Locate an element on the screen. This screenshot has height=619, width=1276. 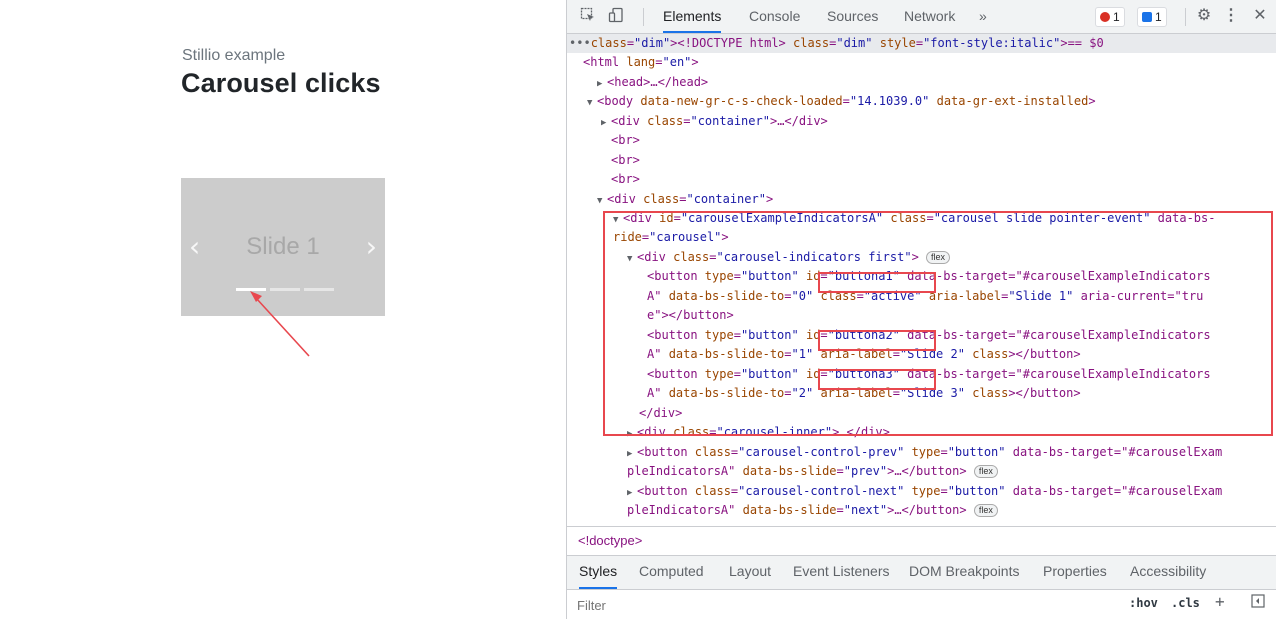
styles-filter-input is located at coordinates (837, 605).